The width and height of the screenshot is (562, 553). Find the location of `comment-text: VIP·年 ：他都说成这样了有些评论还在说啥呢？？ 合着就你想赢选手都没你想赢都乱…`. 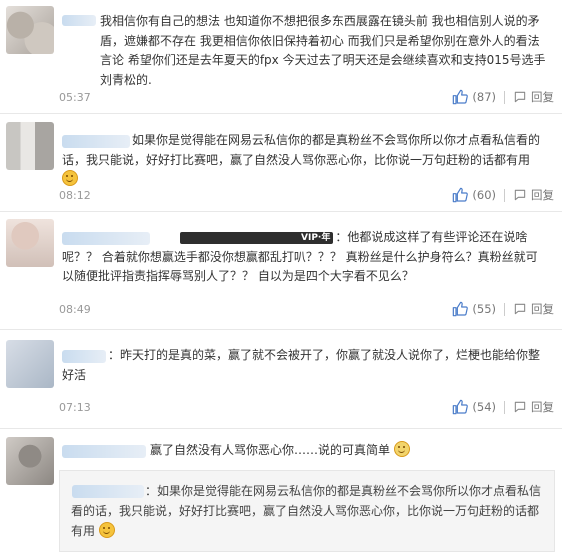

comment-text: VIP·年 ：他都说成这样了有些评论还在说啥呢？？ 合着就你想赢选手都没你想赢都乱… is located at coordinates (300, 256).